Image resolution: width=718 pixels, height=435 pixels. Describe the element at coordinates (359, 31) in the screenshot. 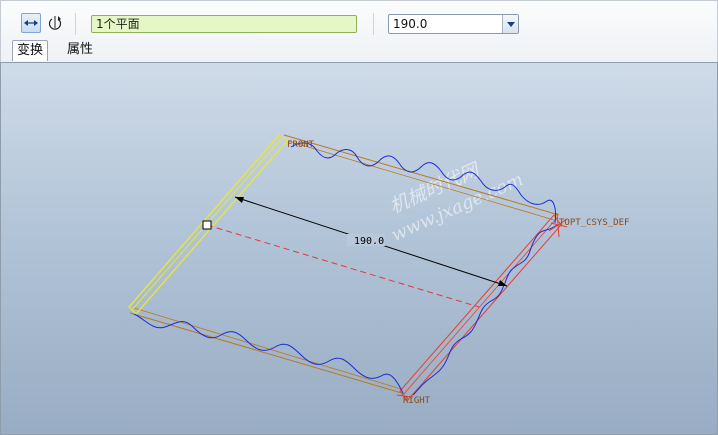

I see `dashboard-toolbar: 1个平面 190.0 变换 属性` at that location.